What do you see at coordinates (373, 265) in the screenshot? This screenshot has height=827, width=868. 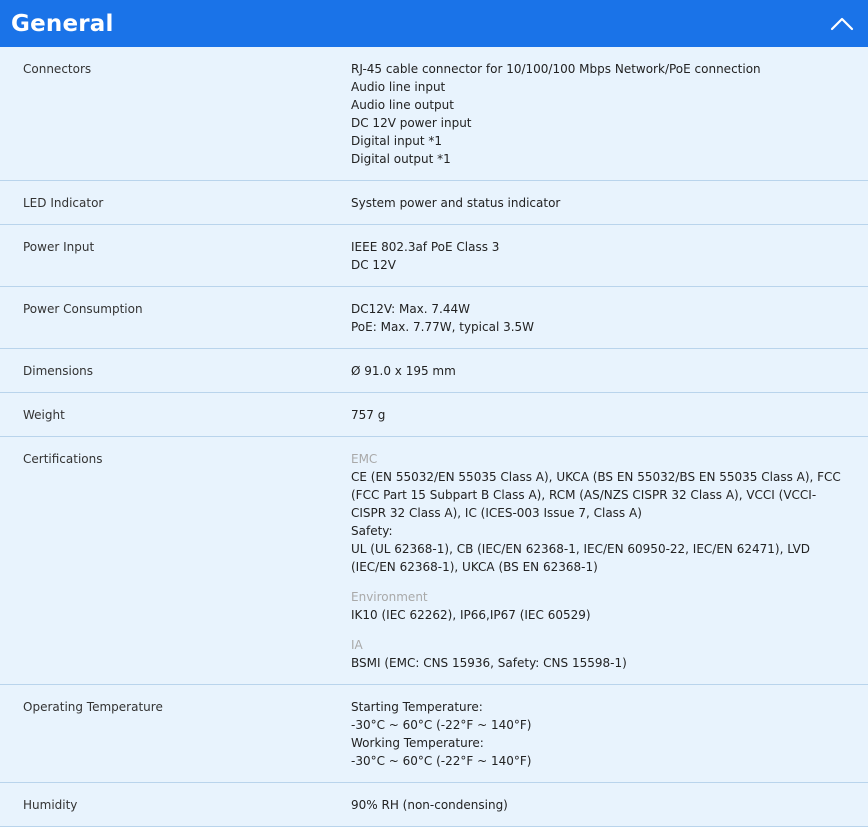 I see `spec-line: DC 12V` at bounding box center [373, 265].